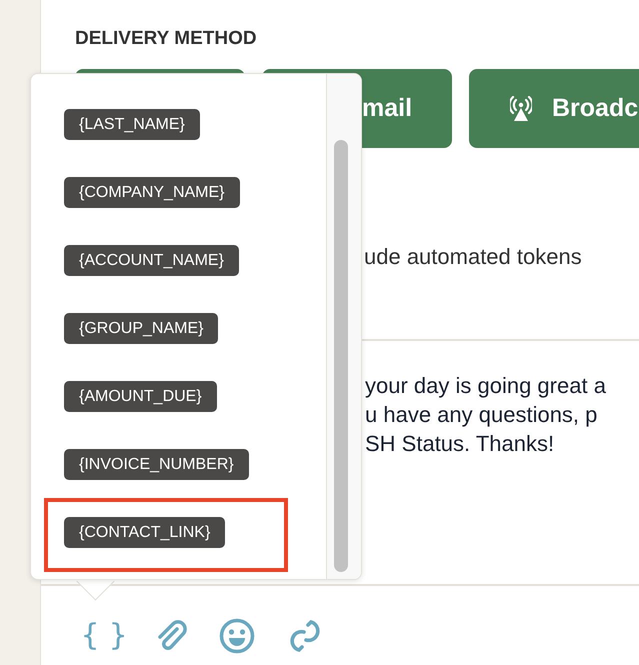  Describe the element at coordinates (151, 260) in the screenshot. I see `token-chip: {ACCOUNT_NAME}` at that location.